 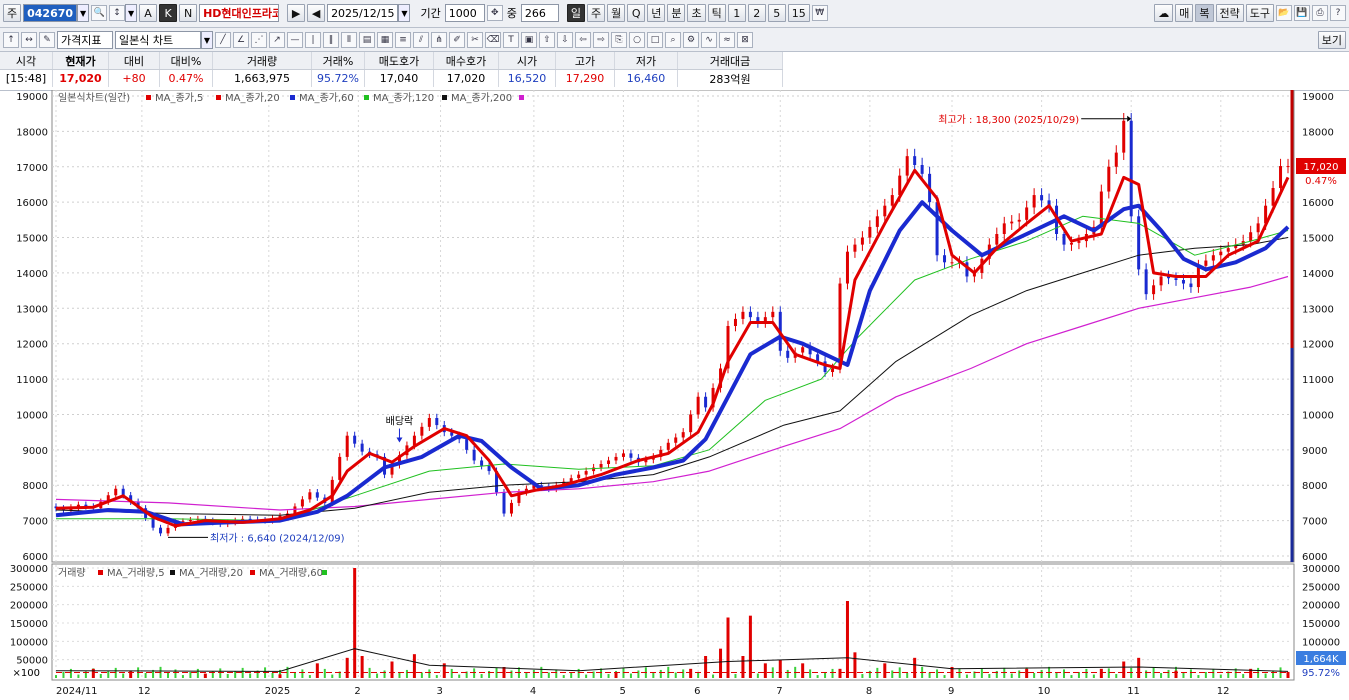 What do you see at coordinates (619, 40) in the screenshot?
I see `page-icon: ⎘` at bounding box center [619, 40].